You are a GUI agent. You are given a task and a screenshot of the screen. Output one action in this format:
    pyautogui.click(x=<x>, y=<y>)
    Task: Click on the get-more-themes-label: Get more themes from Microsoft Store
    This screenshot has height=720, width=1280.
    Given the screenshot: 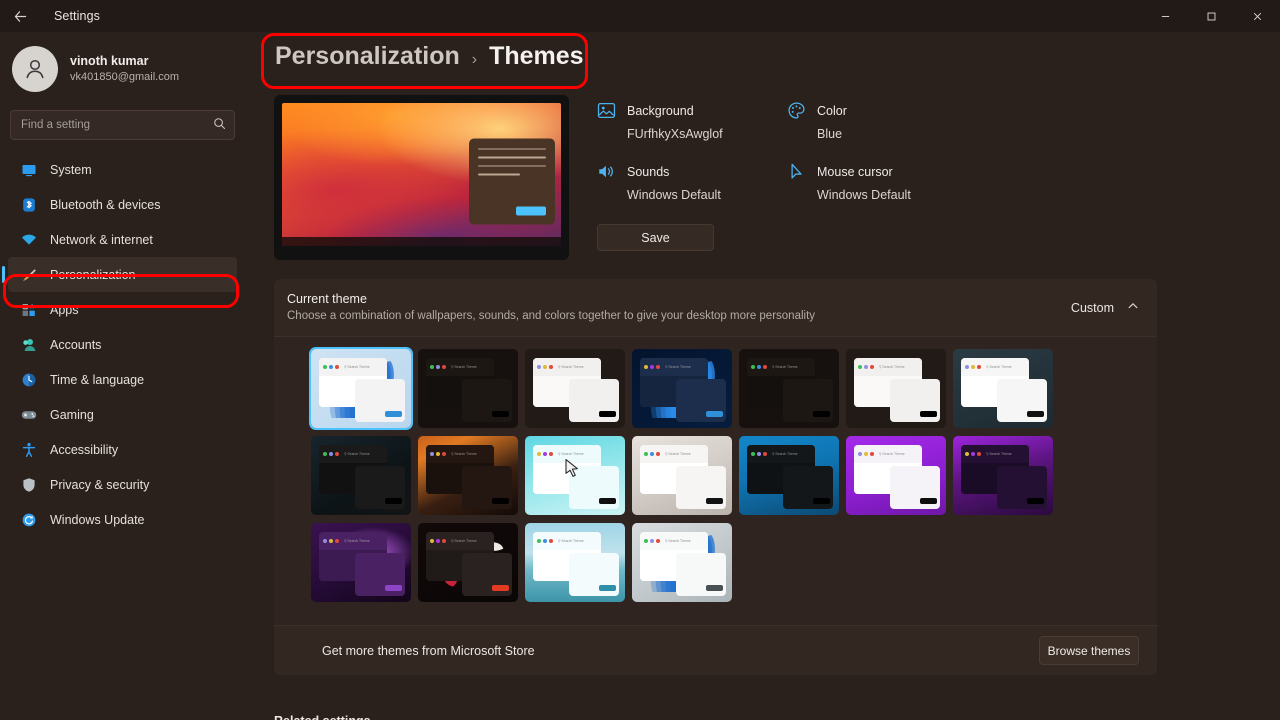 What is the action you would take?
    pyautogui.click(x=428, y=650)
    